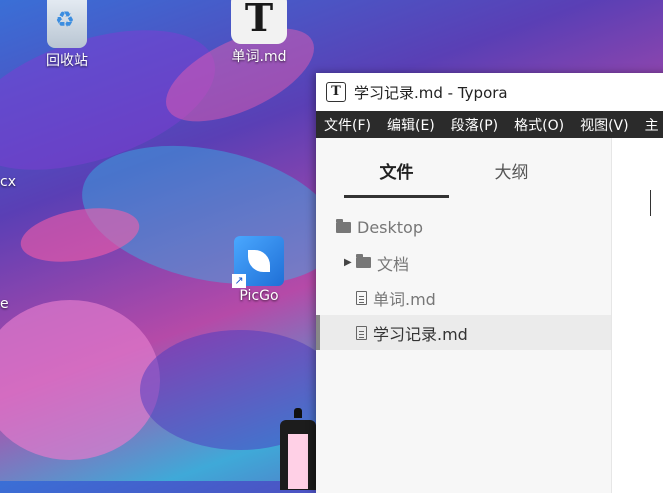  I want to click on editor-pane, so click(637, 315).